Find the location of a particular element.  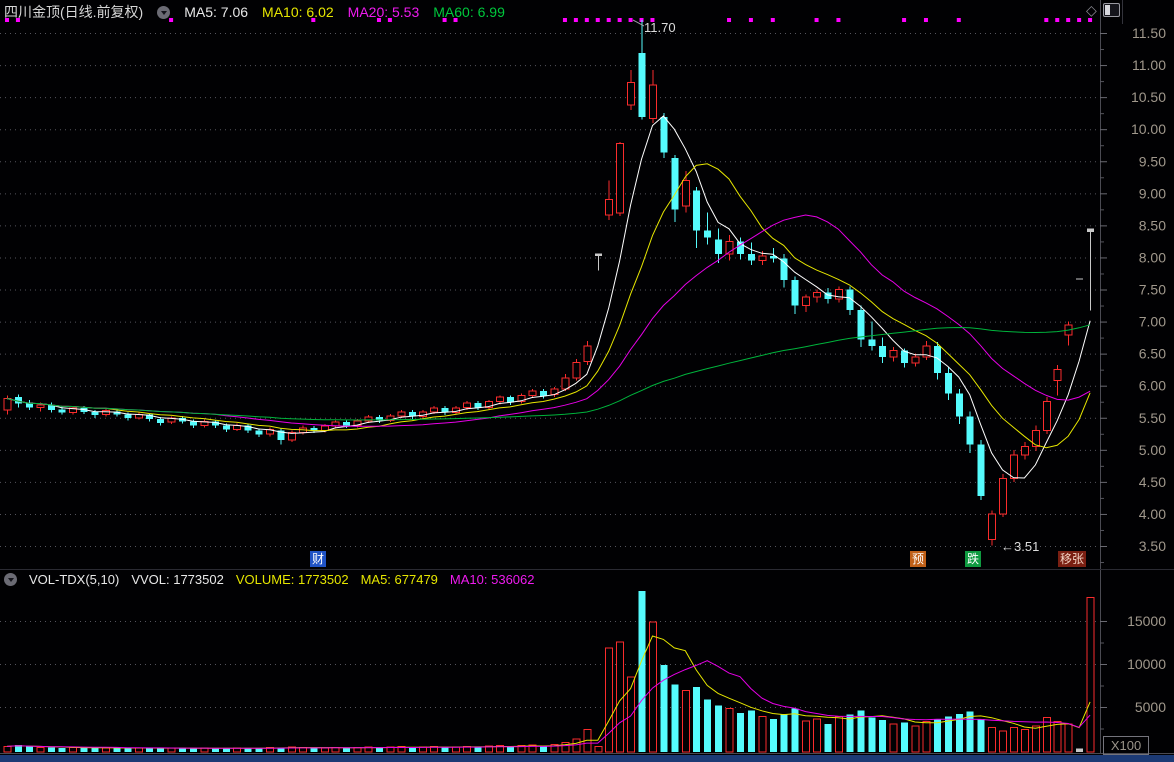

horizontal-scrollbar is located at coordinates (587, 758).